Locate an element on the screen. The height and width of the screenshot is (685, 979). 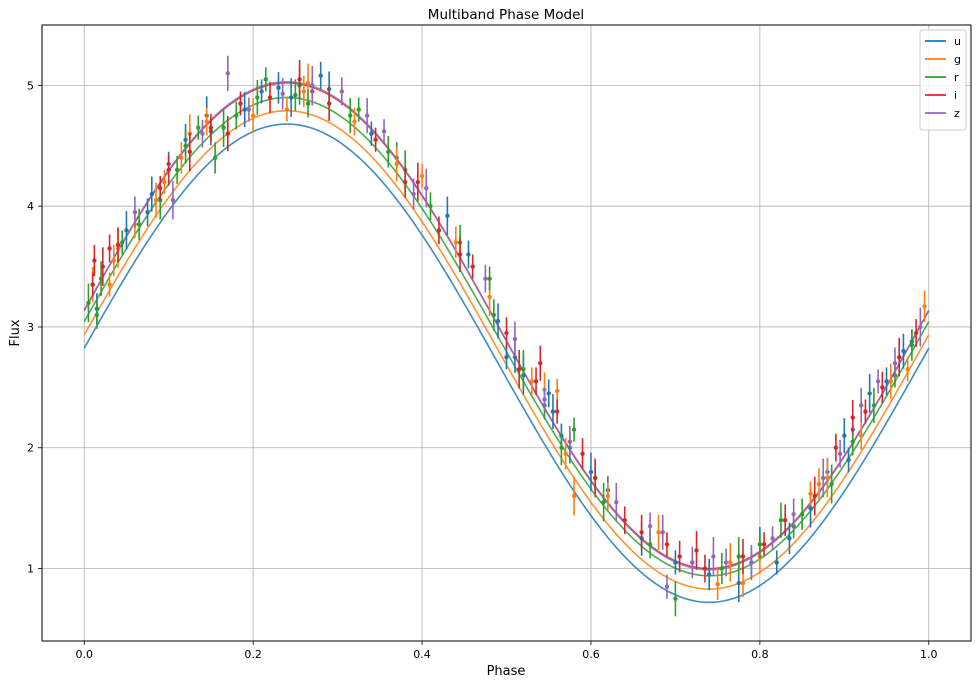
x-tick-label: 0.2 is located at coordinates (253, 654).